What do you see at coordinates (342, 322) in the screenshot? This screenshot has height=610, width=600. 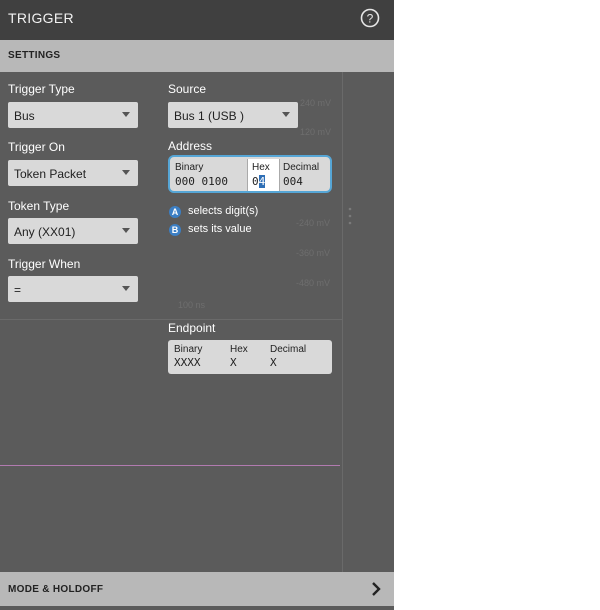 I see `graticule-line` at bounding box center [342, 322].